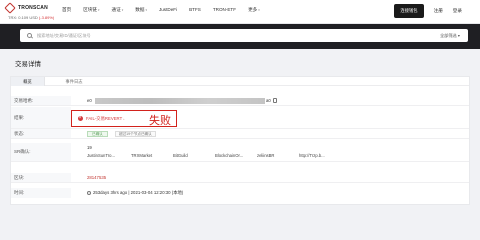  I want to click on search-scope-label: 全部筛选, so click(448, 35).